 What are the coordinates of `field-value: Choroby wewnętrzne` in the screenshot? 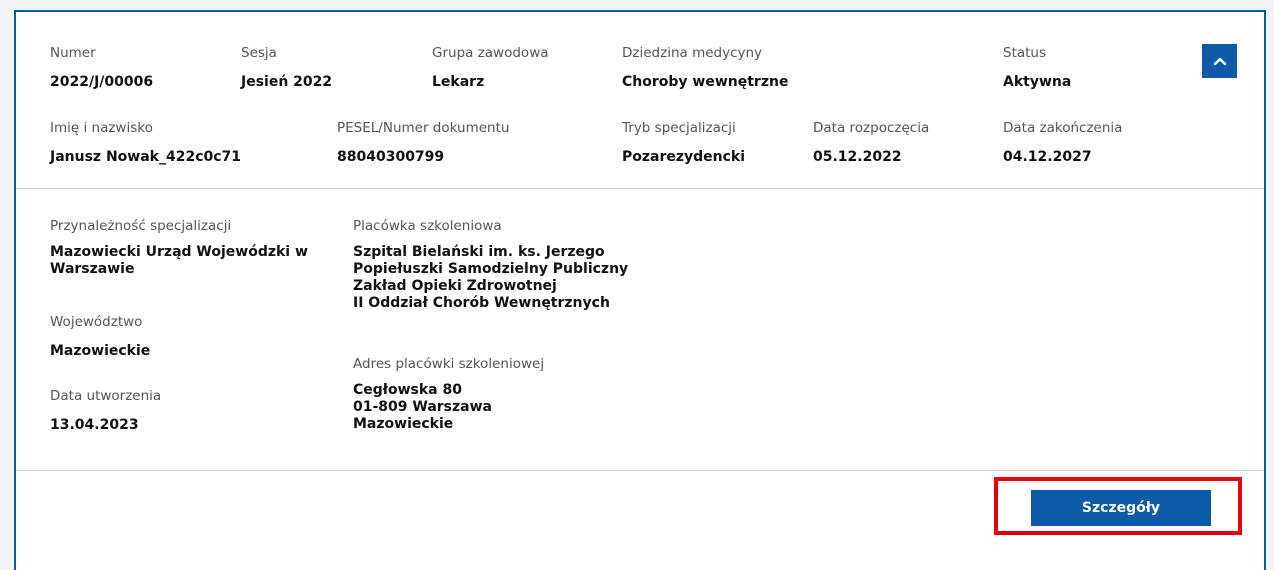 It's located at (705, 82).